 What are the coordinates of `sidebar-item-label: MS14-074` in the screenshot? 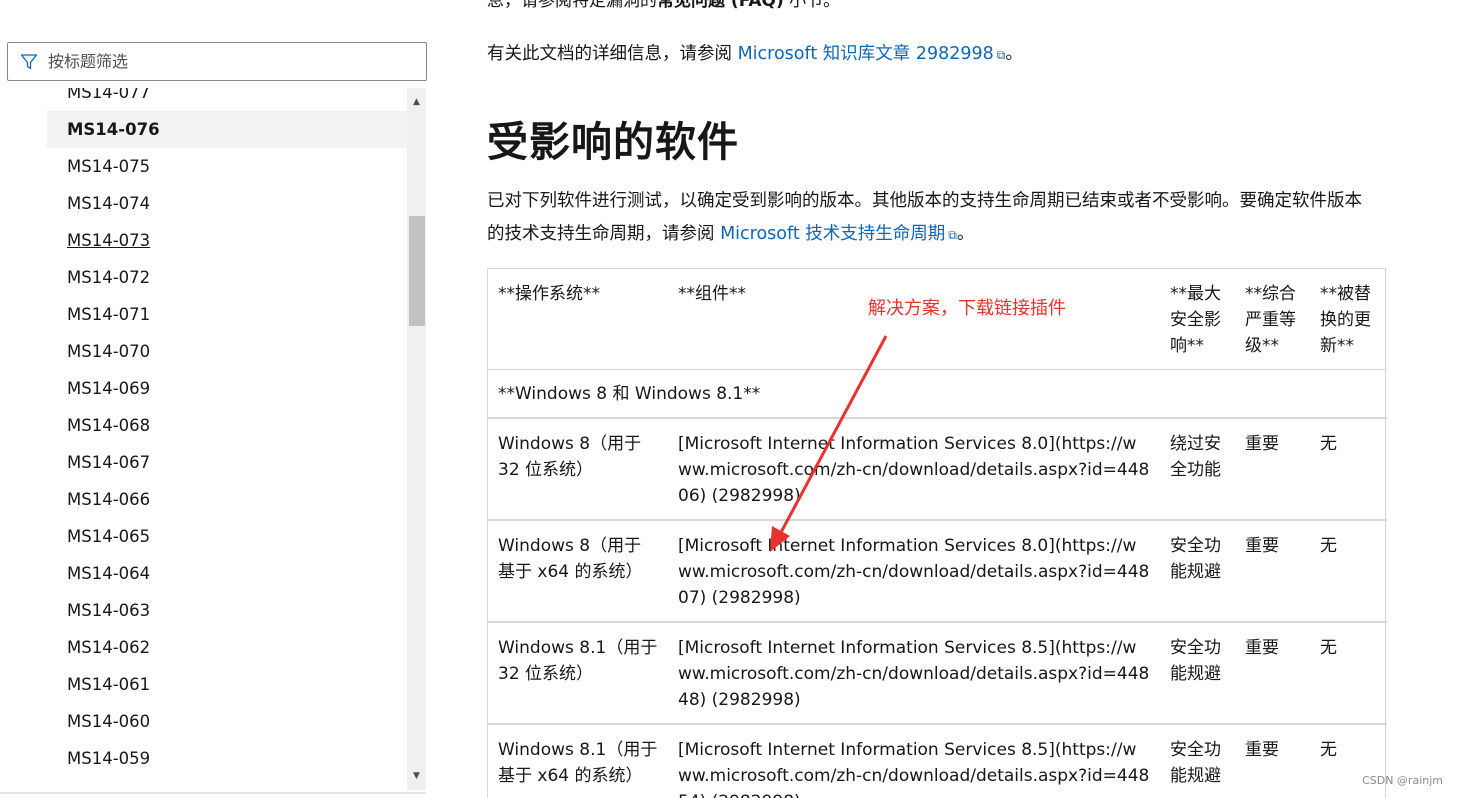 It's located at (109, 203).